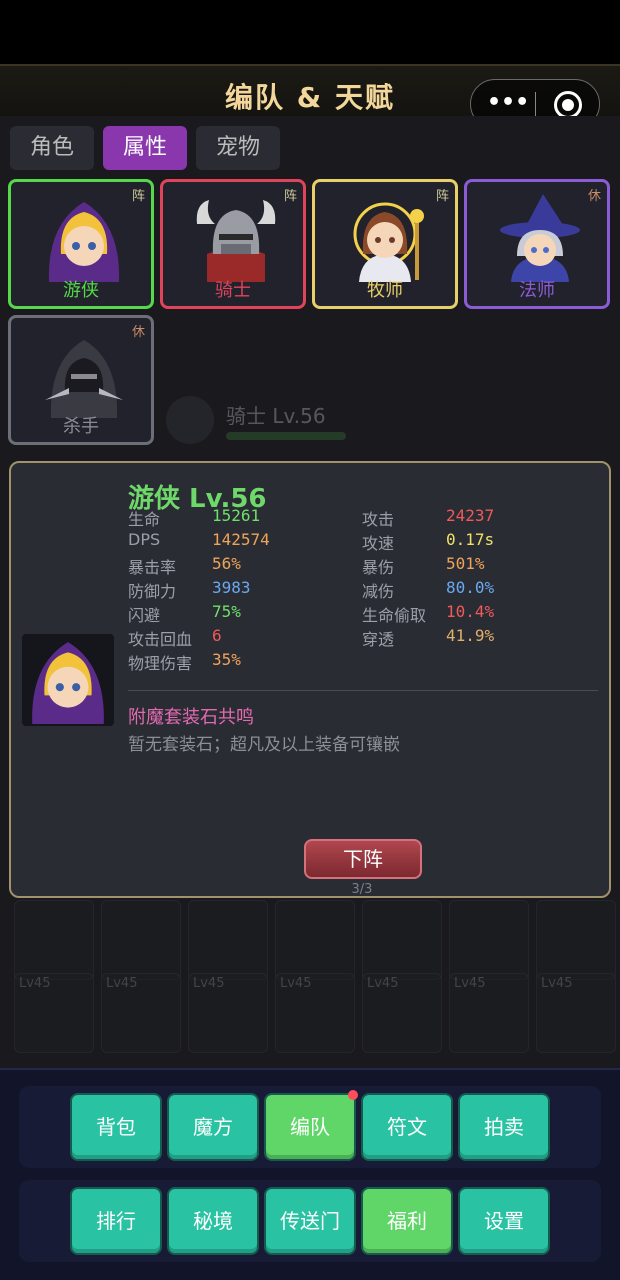  Describe the element at coordinates (363, 859) in the screenshot. I see `remove-from-team-button: 下阵` at that location.